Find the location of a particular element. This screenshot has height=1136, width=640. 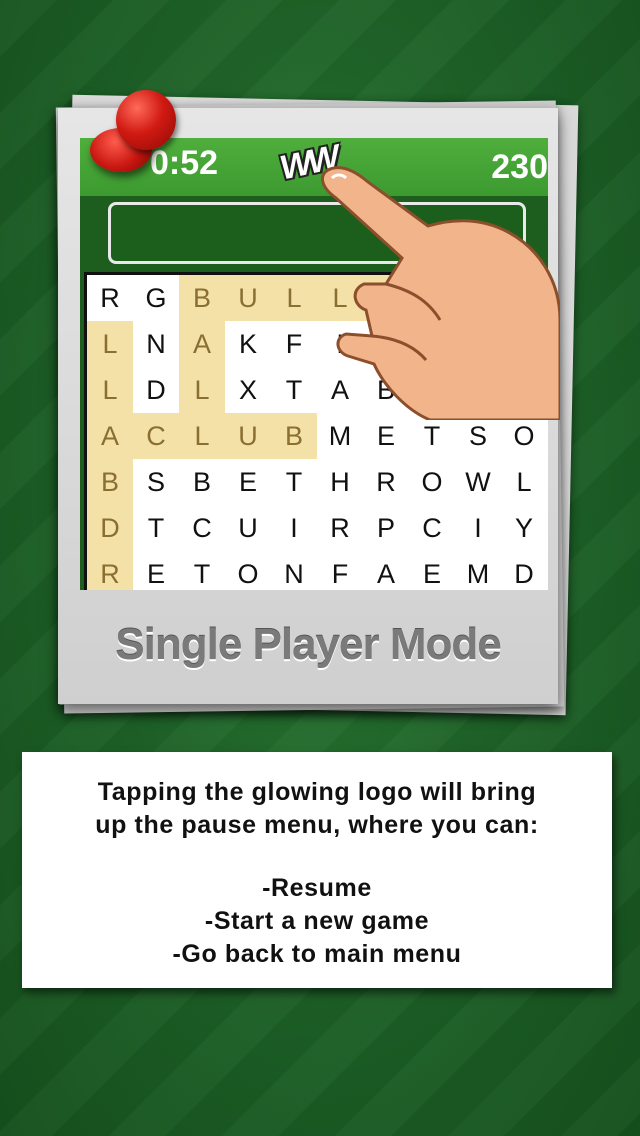

grid-cell: Y is located at coordinates (524, 528).